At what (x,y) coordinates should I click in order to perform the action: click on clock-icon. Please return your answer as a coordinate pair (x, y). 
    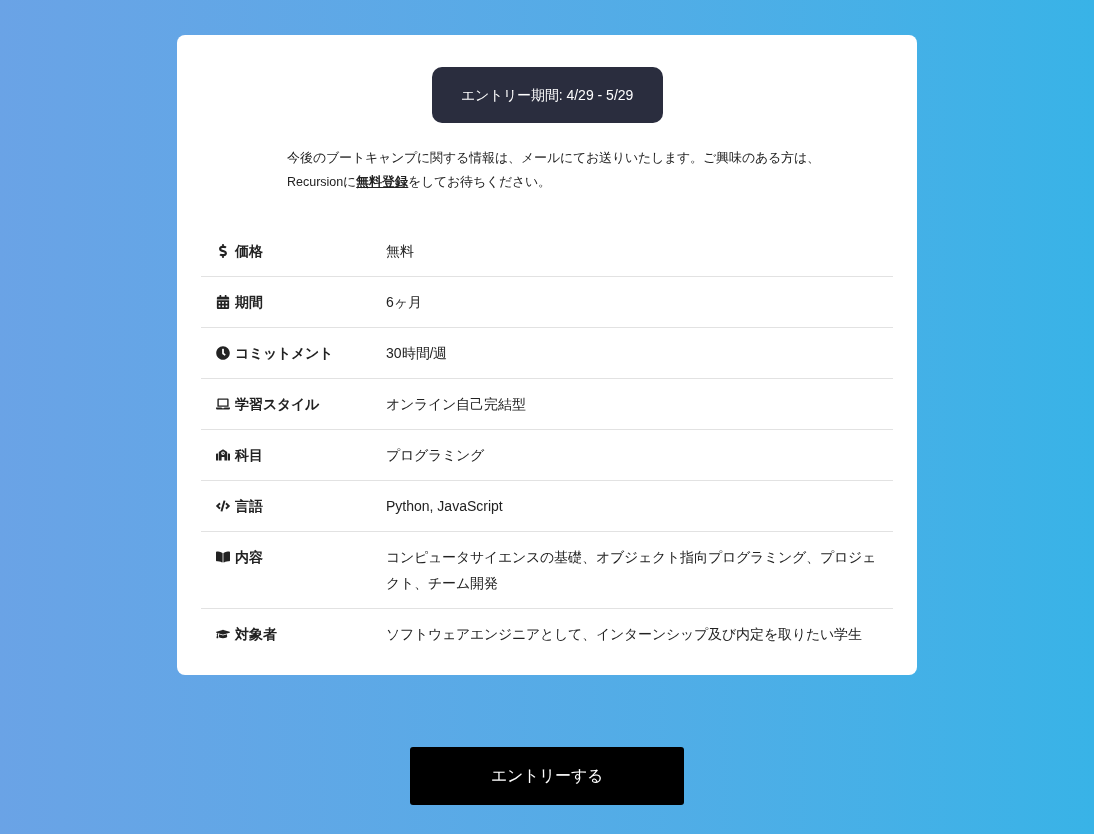
    Looking at the image, I should click on (223, 353).